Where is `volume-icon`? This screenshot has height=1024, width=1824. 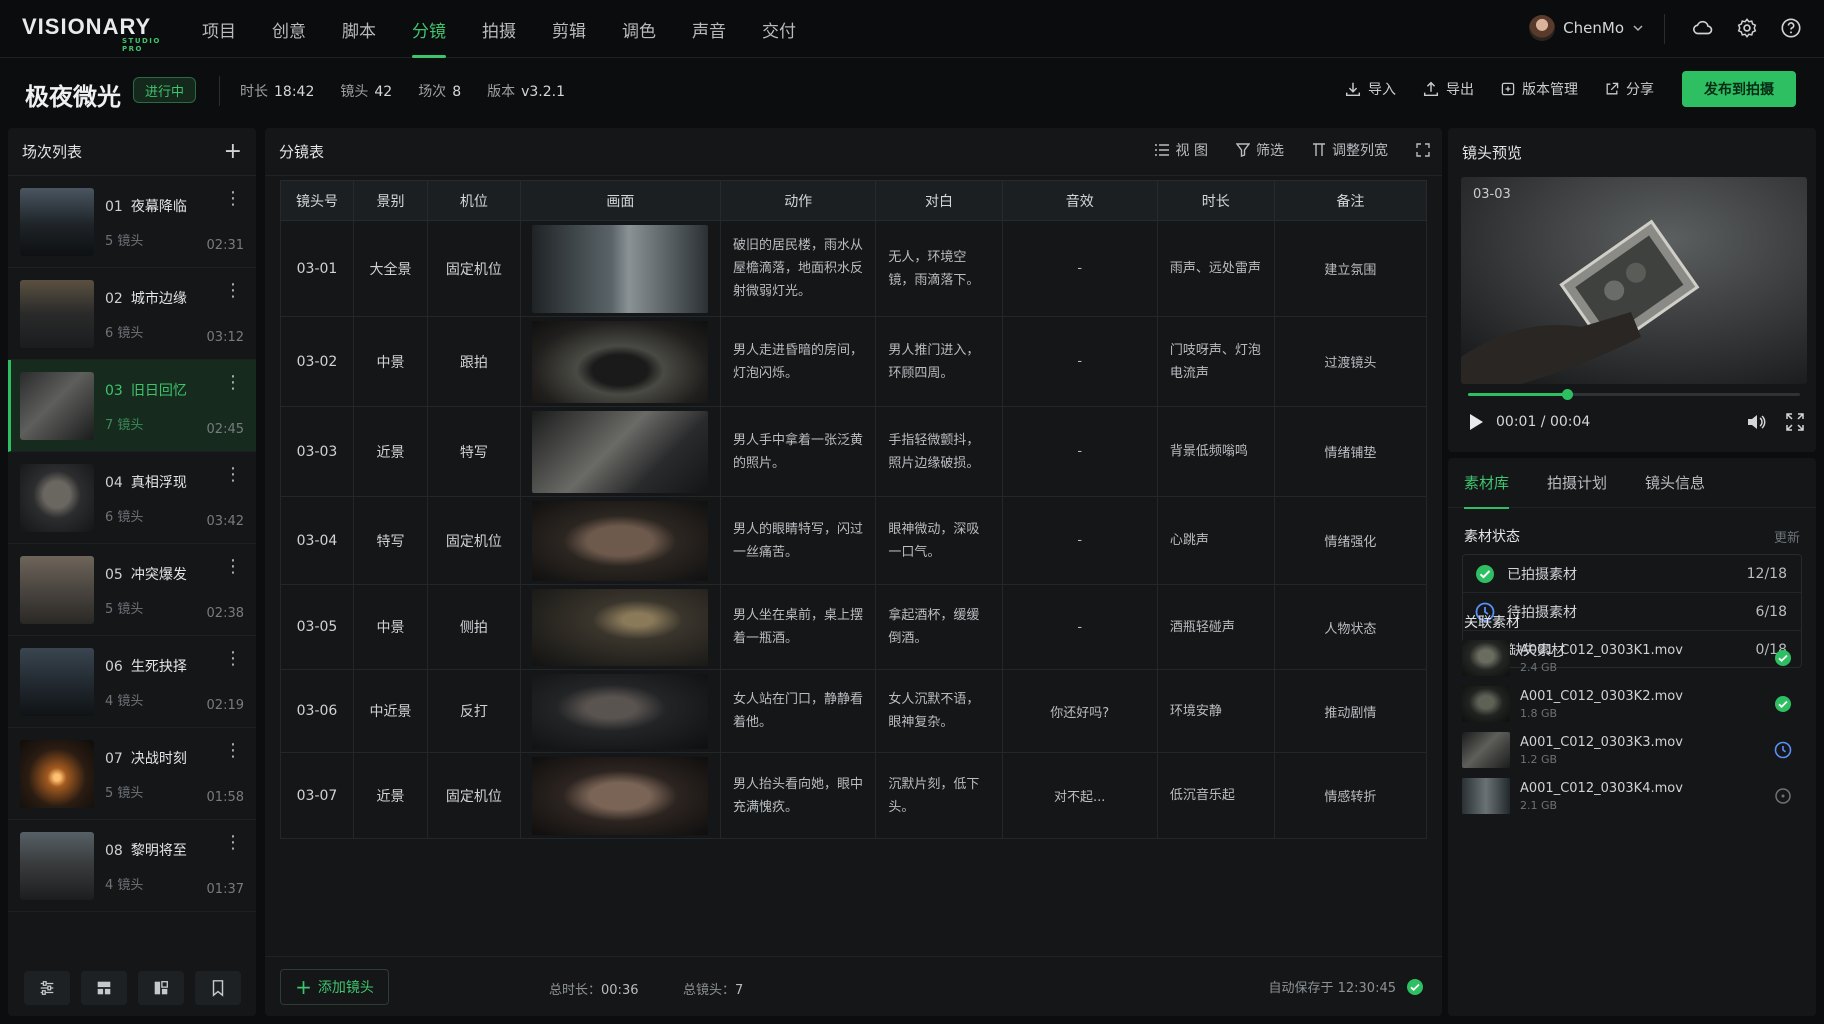
volume-icon is located at coordinates (1756, 422).